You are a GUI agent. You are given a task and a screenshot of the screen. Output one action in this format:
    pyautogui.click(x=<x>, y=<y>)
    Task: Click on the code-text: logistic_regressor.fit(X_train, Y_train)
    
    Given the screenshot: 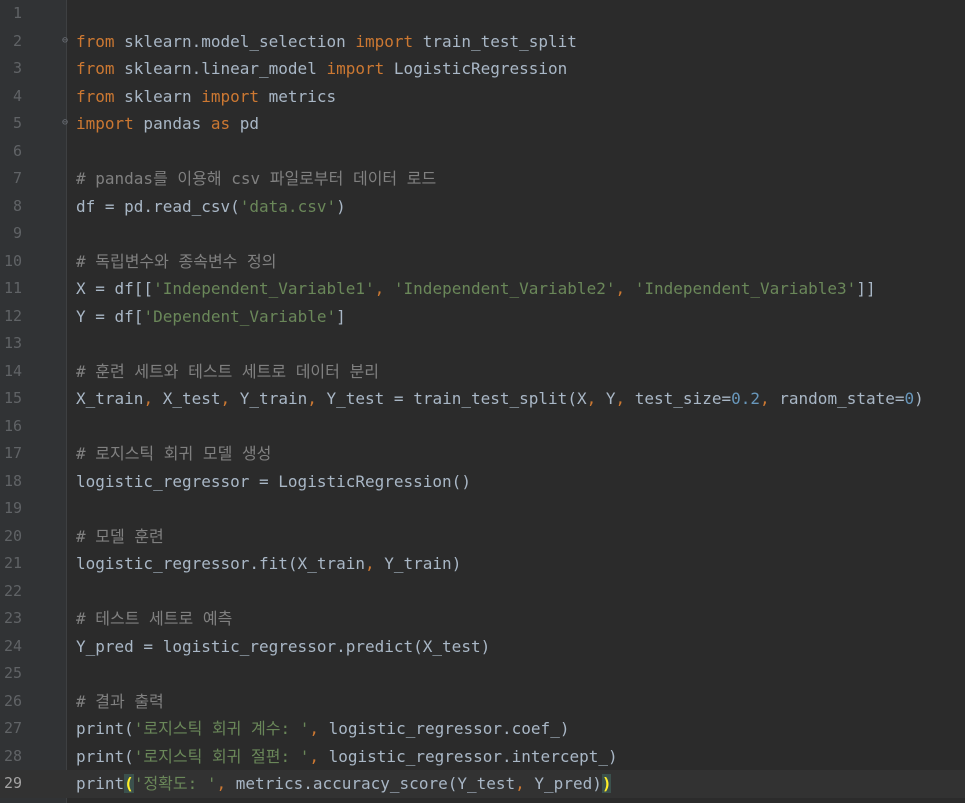 What is the action you would take?
    pyautogui.click(x=268, y=564)
    